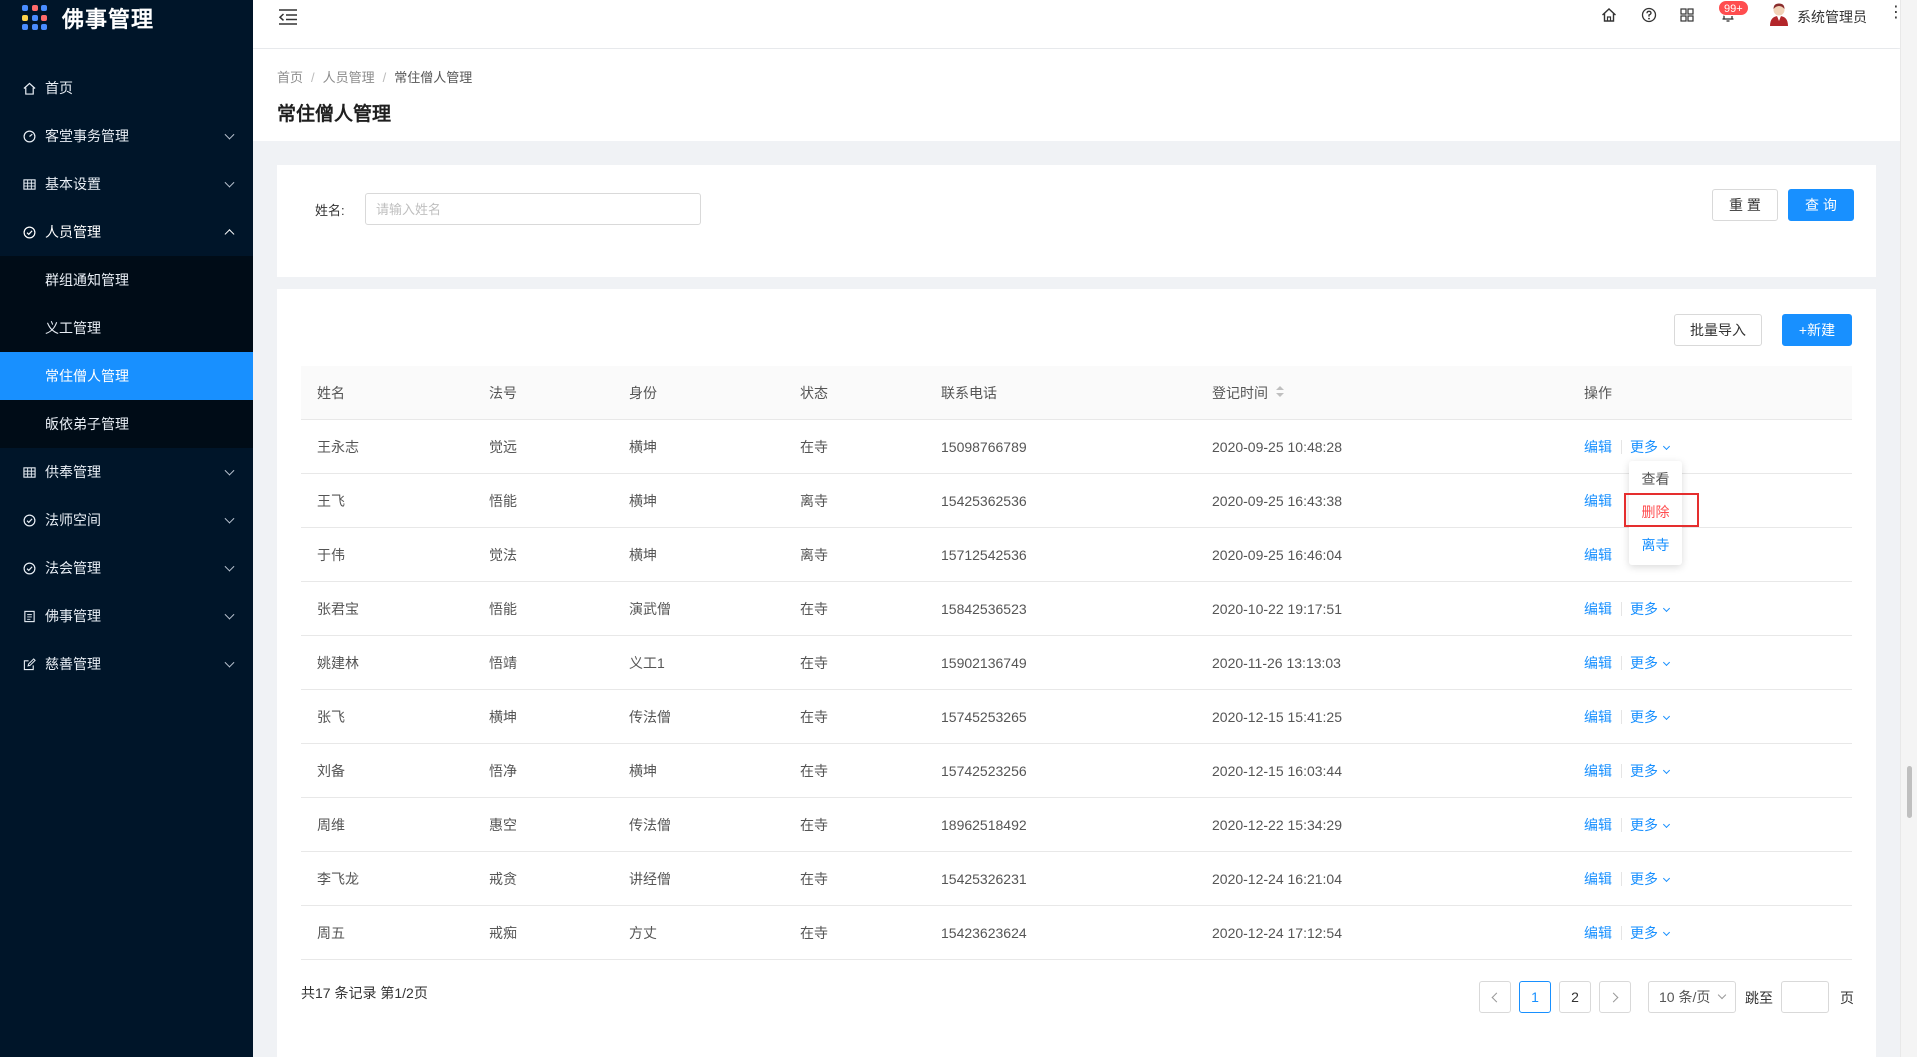 The width and height of the screenshot is (1917, 1057). Describe the element at coordinates (1832, 17) in the screenshot. I see `username: 系统管理员` at that location.